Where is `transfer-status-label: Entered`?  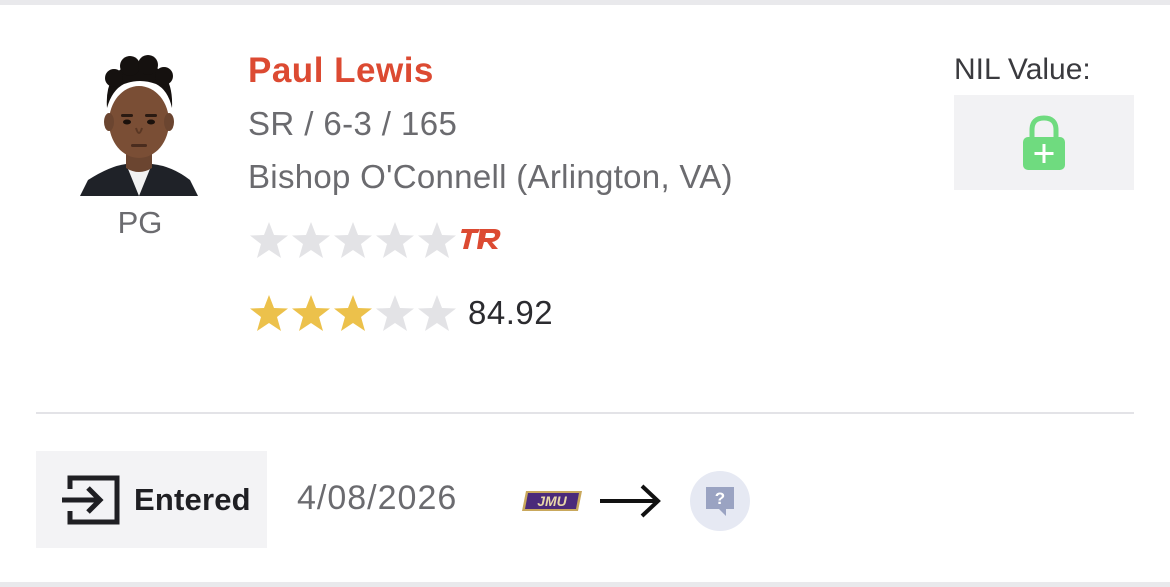 transfer-status-label: Entered is located at coordinates (192, 499).